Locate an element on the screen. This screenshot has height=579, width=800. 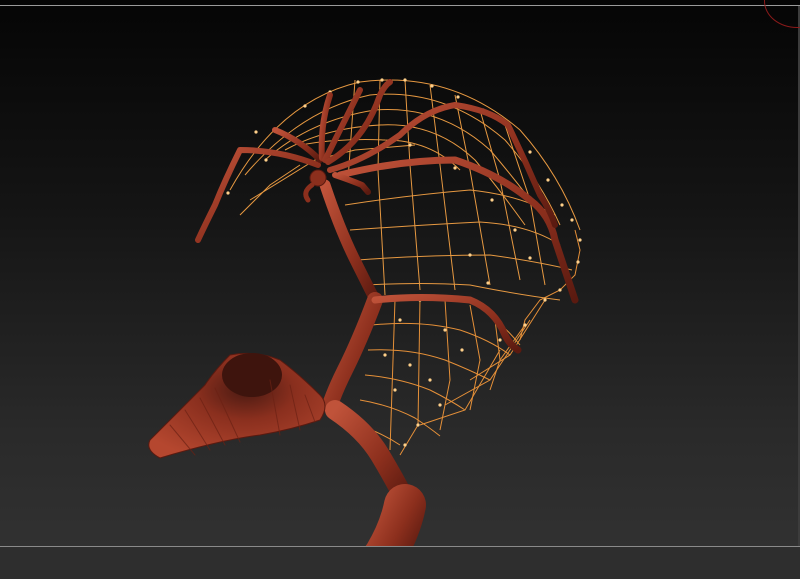
neck-segment is located at coordinates (352, 352).